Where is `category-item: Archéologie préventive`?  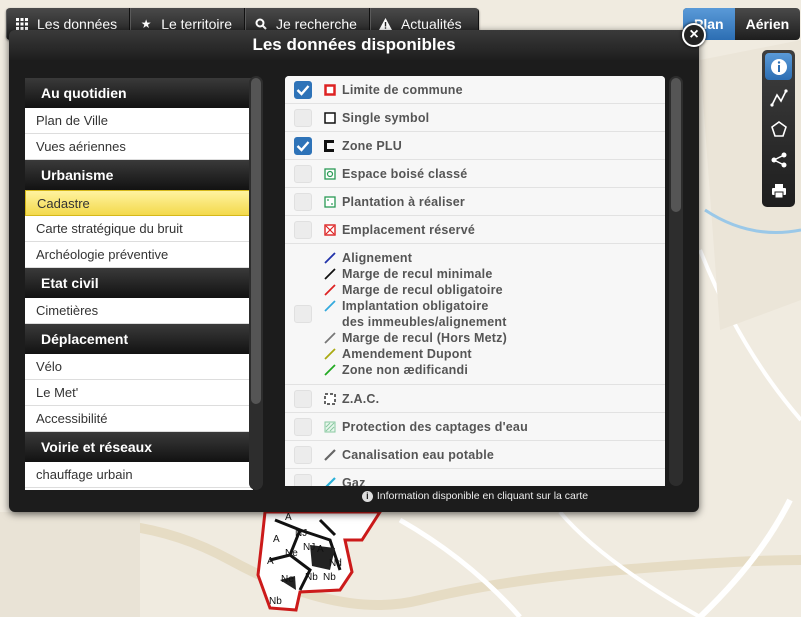 category-item: Archéologie préventive is located at coordinates (139, 255).